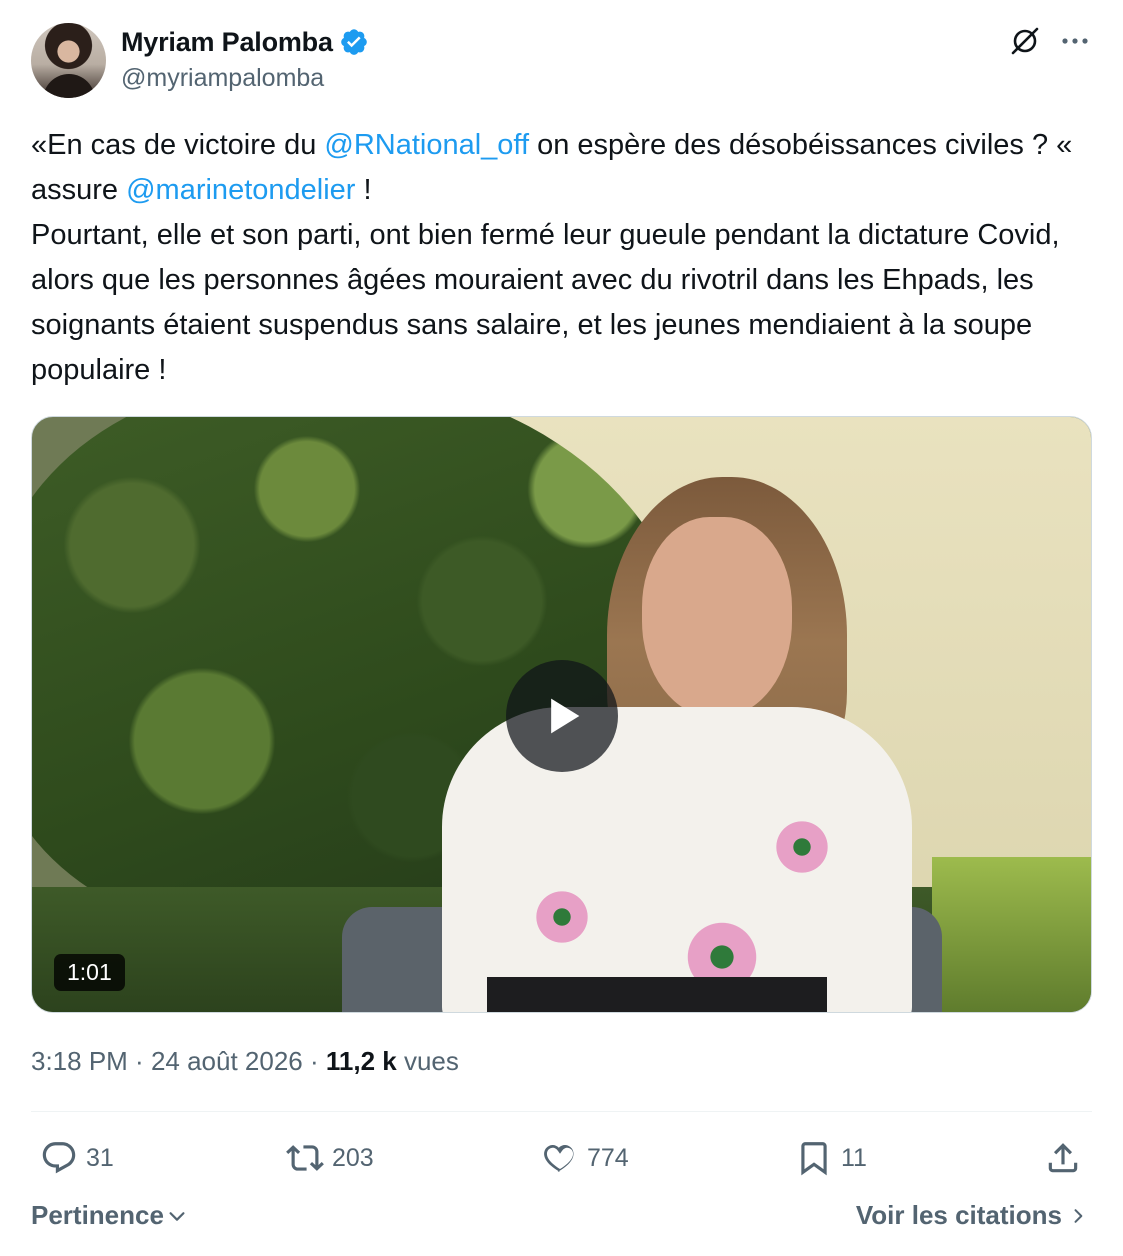 This screenshot has width=1123, height=1256. Describe the element at coordinates (77, 1158) in the screenshot. I see `reply-button: 31` at that location.